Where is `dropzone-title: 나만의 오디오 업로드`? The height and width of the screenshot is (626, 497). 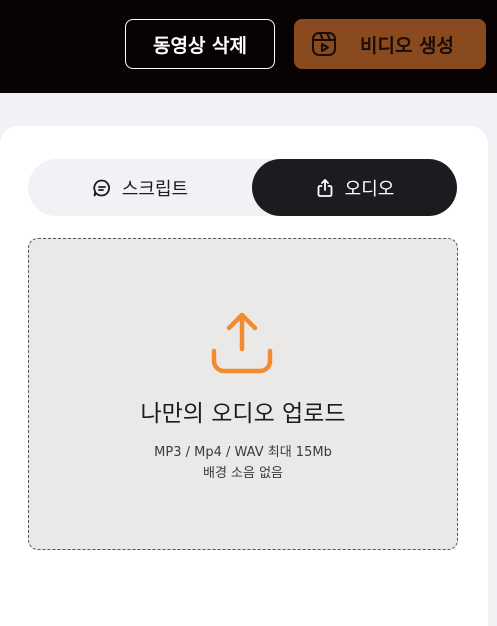 dropzone-title: 나만의 오디오 업로드 is located at coordinates (243, 414).